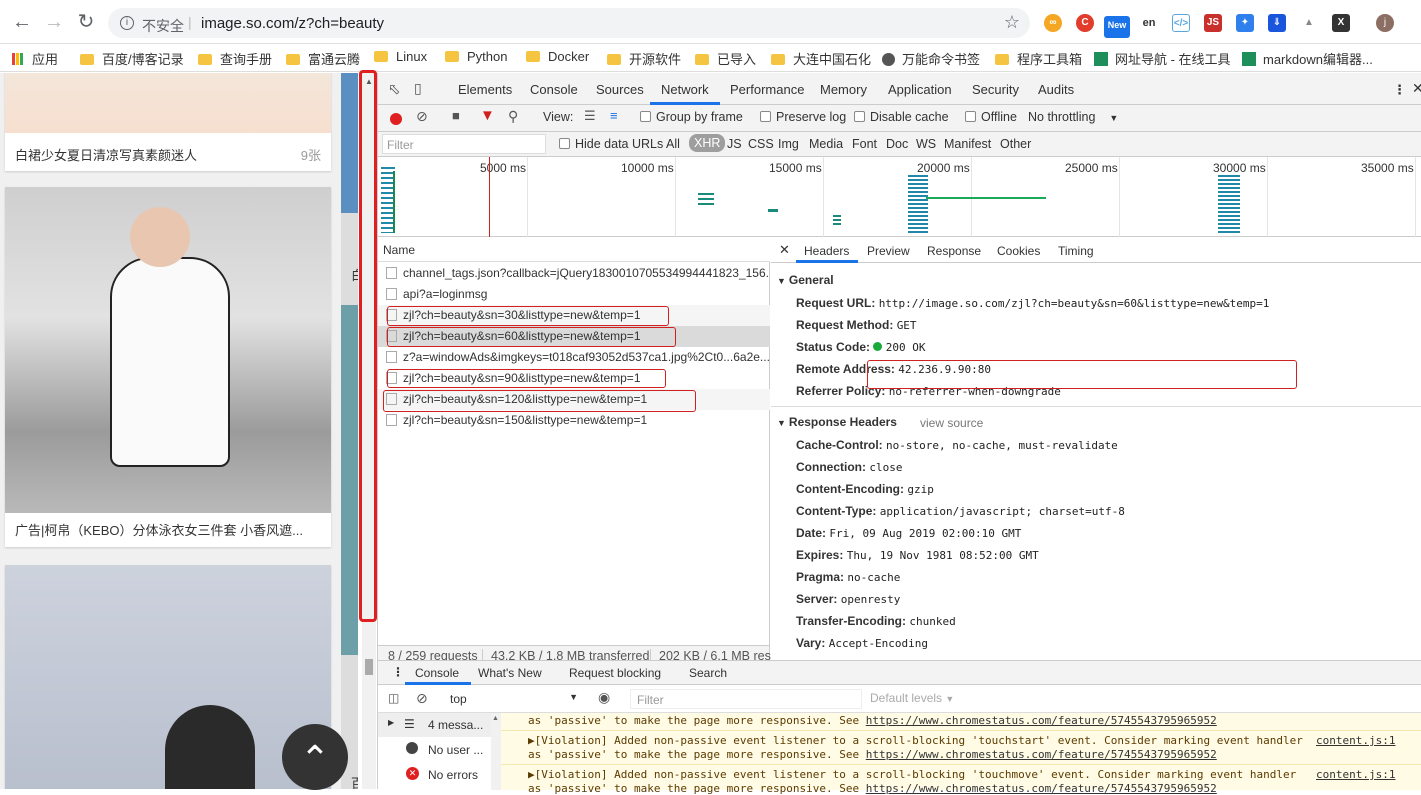 Image resolution: width=1421 pixels, height=795 pixels. I want to click on extension-js-icon: JS, so click(1213, 23).